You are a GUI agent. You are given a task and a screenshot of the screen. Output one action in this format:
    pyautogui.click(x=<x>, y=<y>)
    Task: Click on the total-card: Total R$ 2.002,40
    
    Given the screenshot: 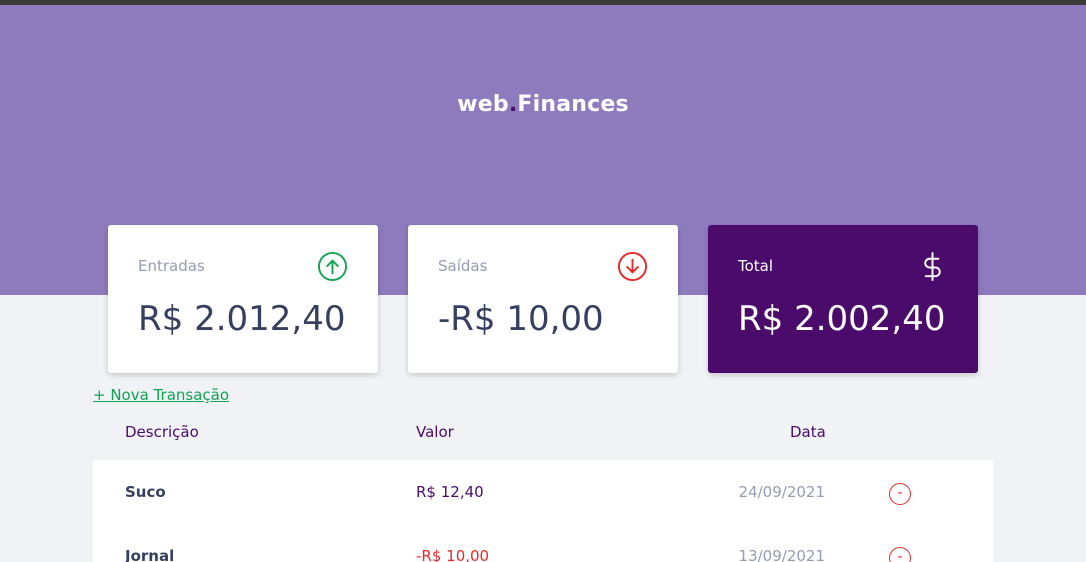 What is the action you would take?
    pyautogui.click(x=843, y=299)
    